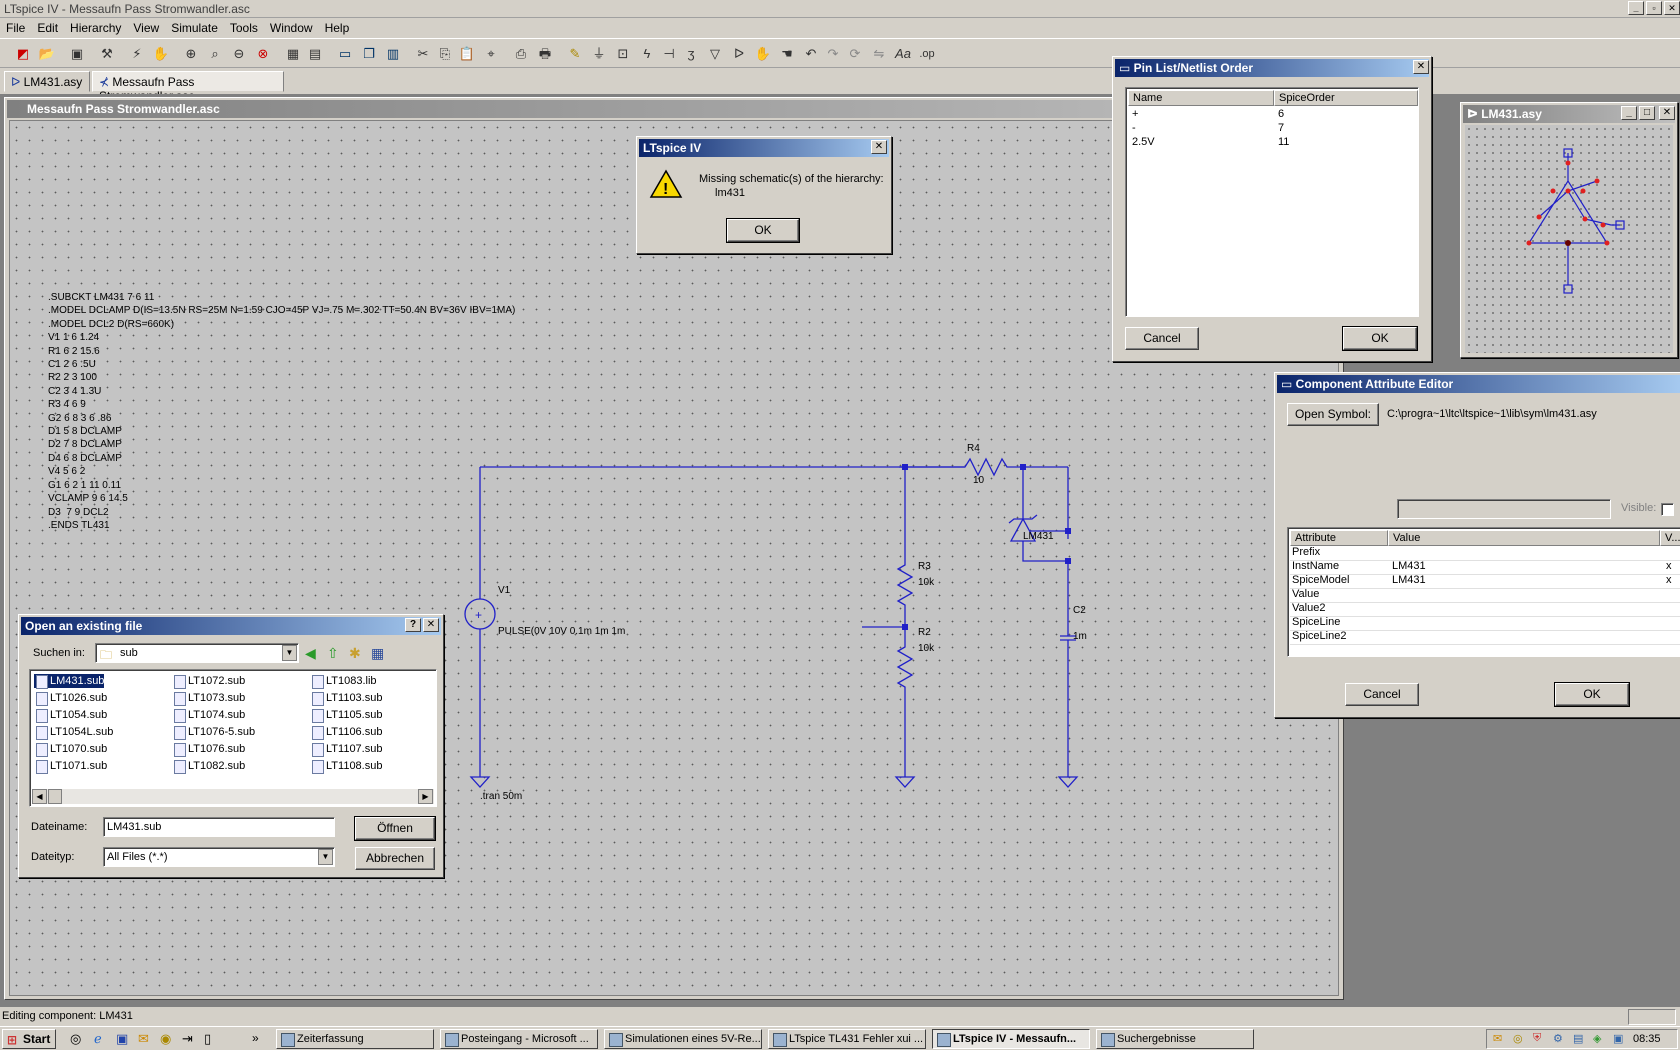 The image size is (1680, 1050). I want to click on menu-edit: Edit, so click(47, 28).